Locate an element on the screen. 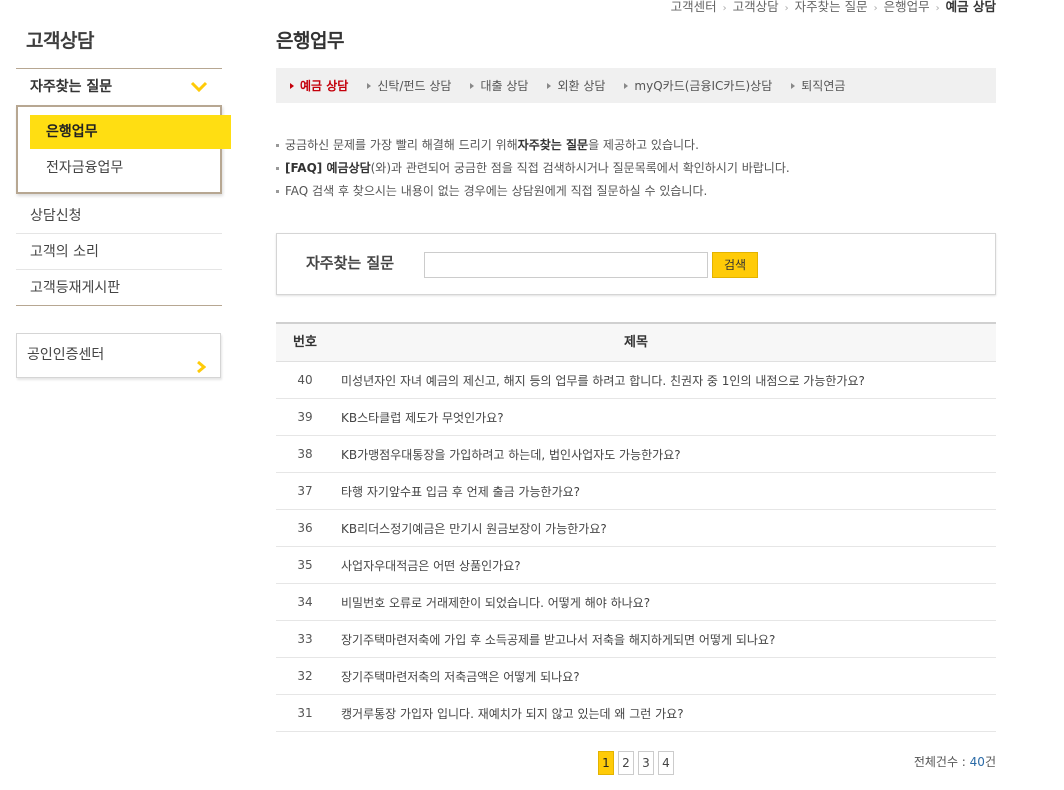 The image size is (1064, 790). cert-center-link: 공인인증센터 is located at coordinates (118, 355).